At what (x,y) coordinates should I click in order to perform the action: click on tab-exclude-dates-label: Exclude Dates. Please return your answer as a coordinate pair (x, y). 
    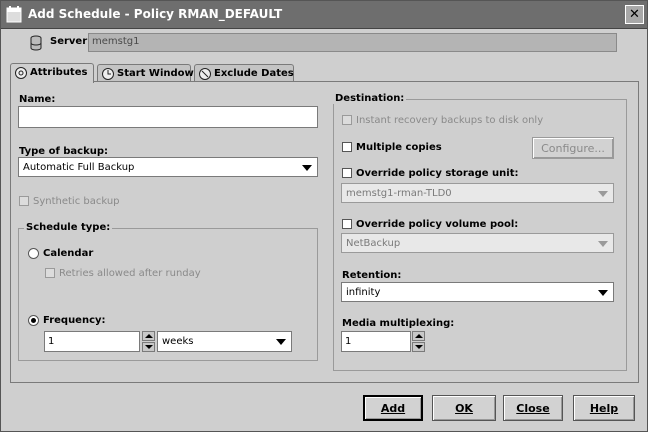
    Looking at the image, I should click on (254, 73).